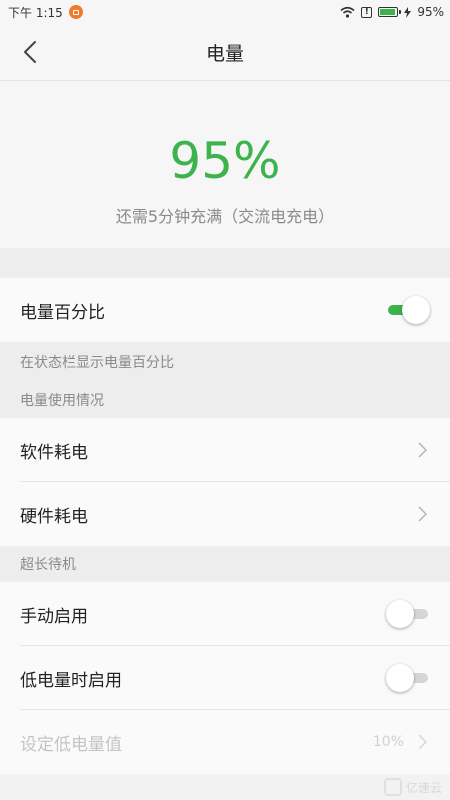 Image resolution: width=450 pixels, height=800 pixels. I want to click on software-usage-row: 软件耗电, so click(225, 450).